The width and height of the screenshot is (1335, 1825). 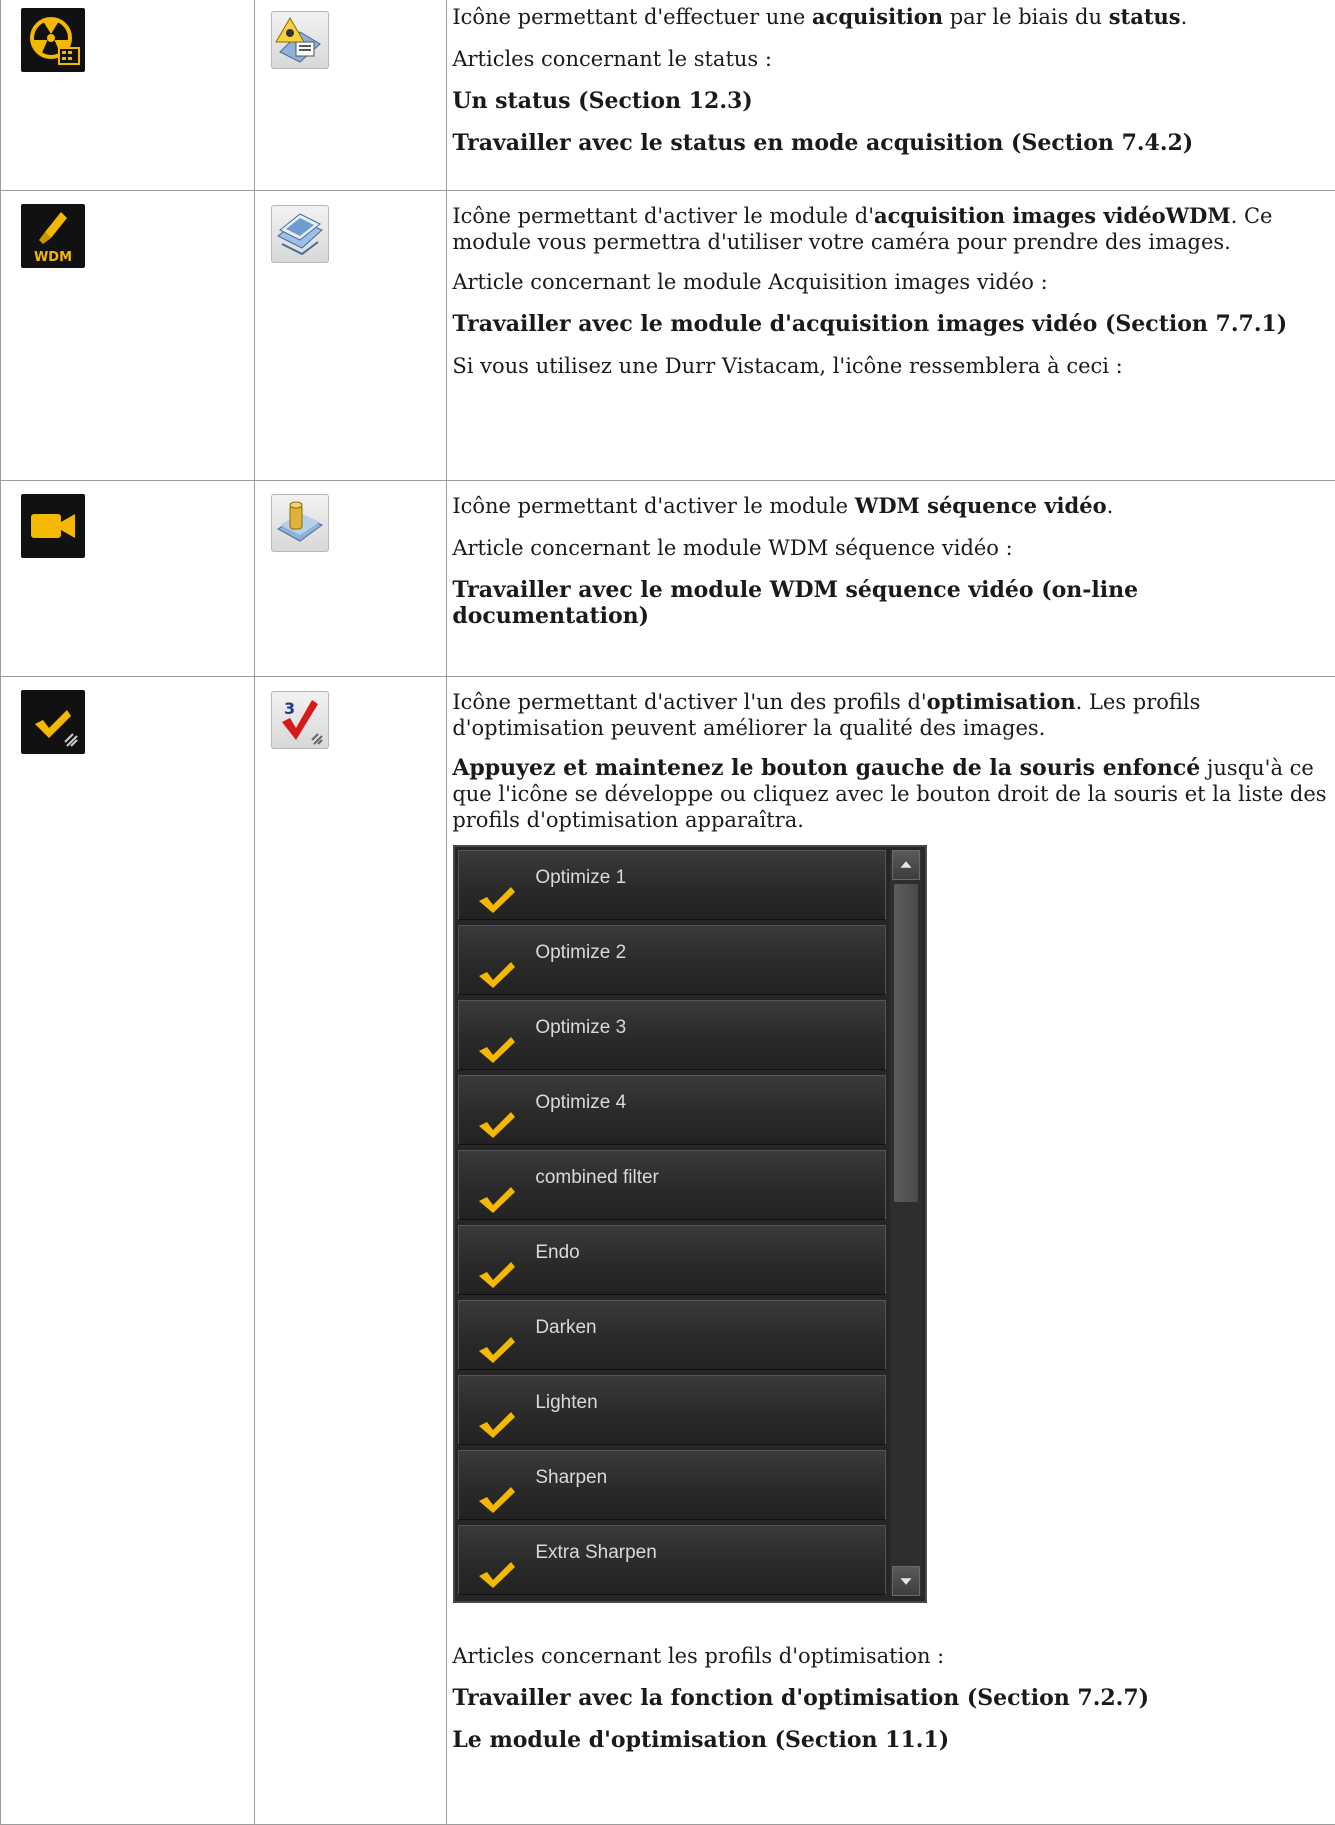 What do you see at coordinates (580, 1103) in the screenshot?
I see `profile-label: Optimize 4` at bounding box center [580, 1103].